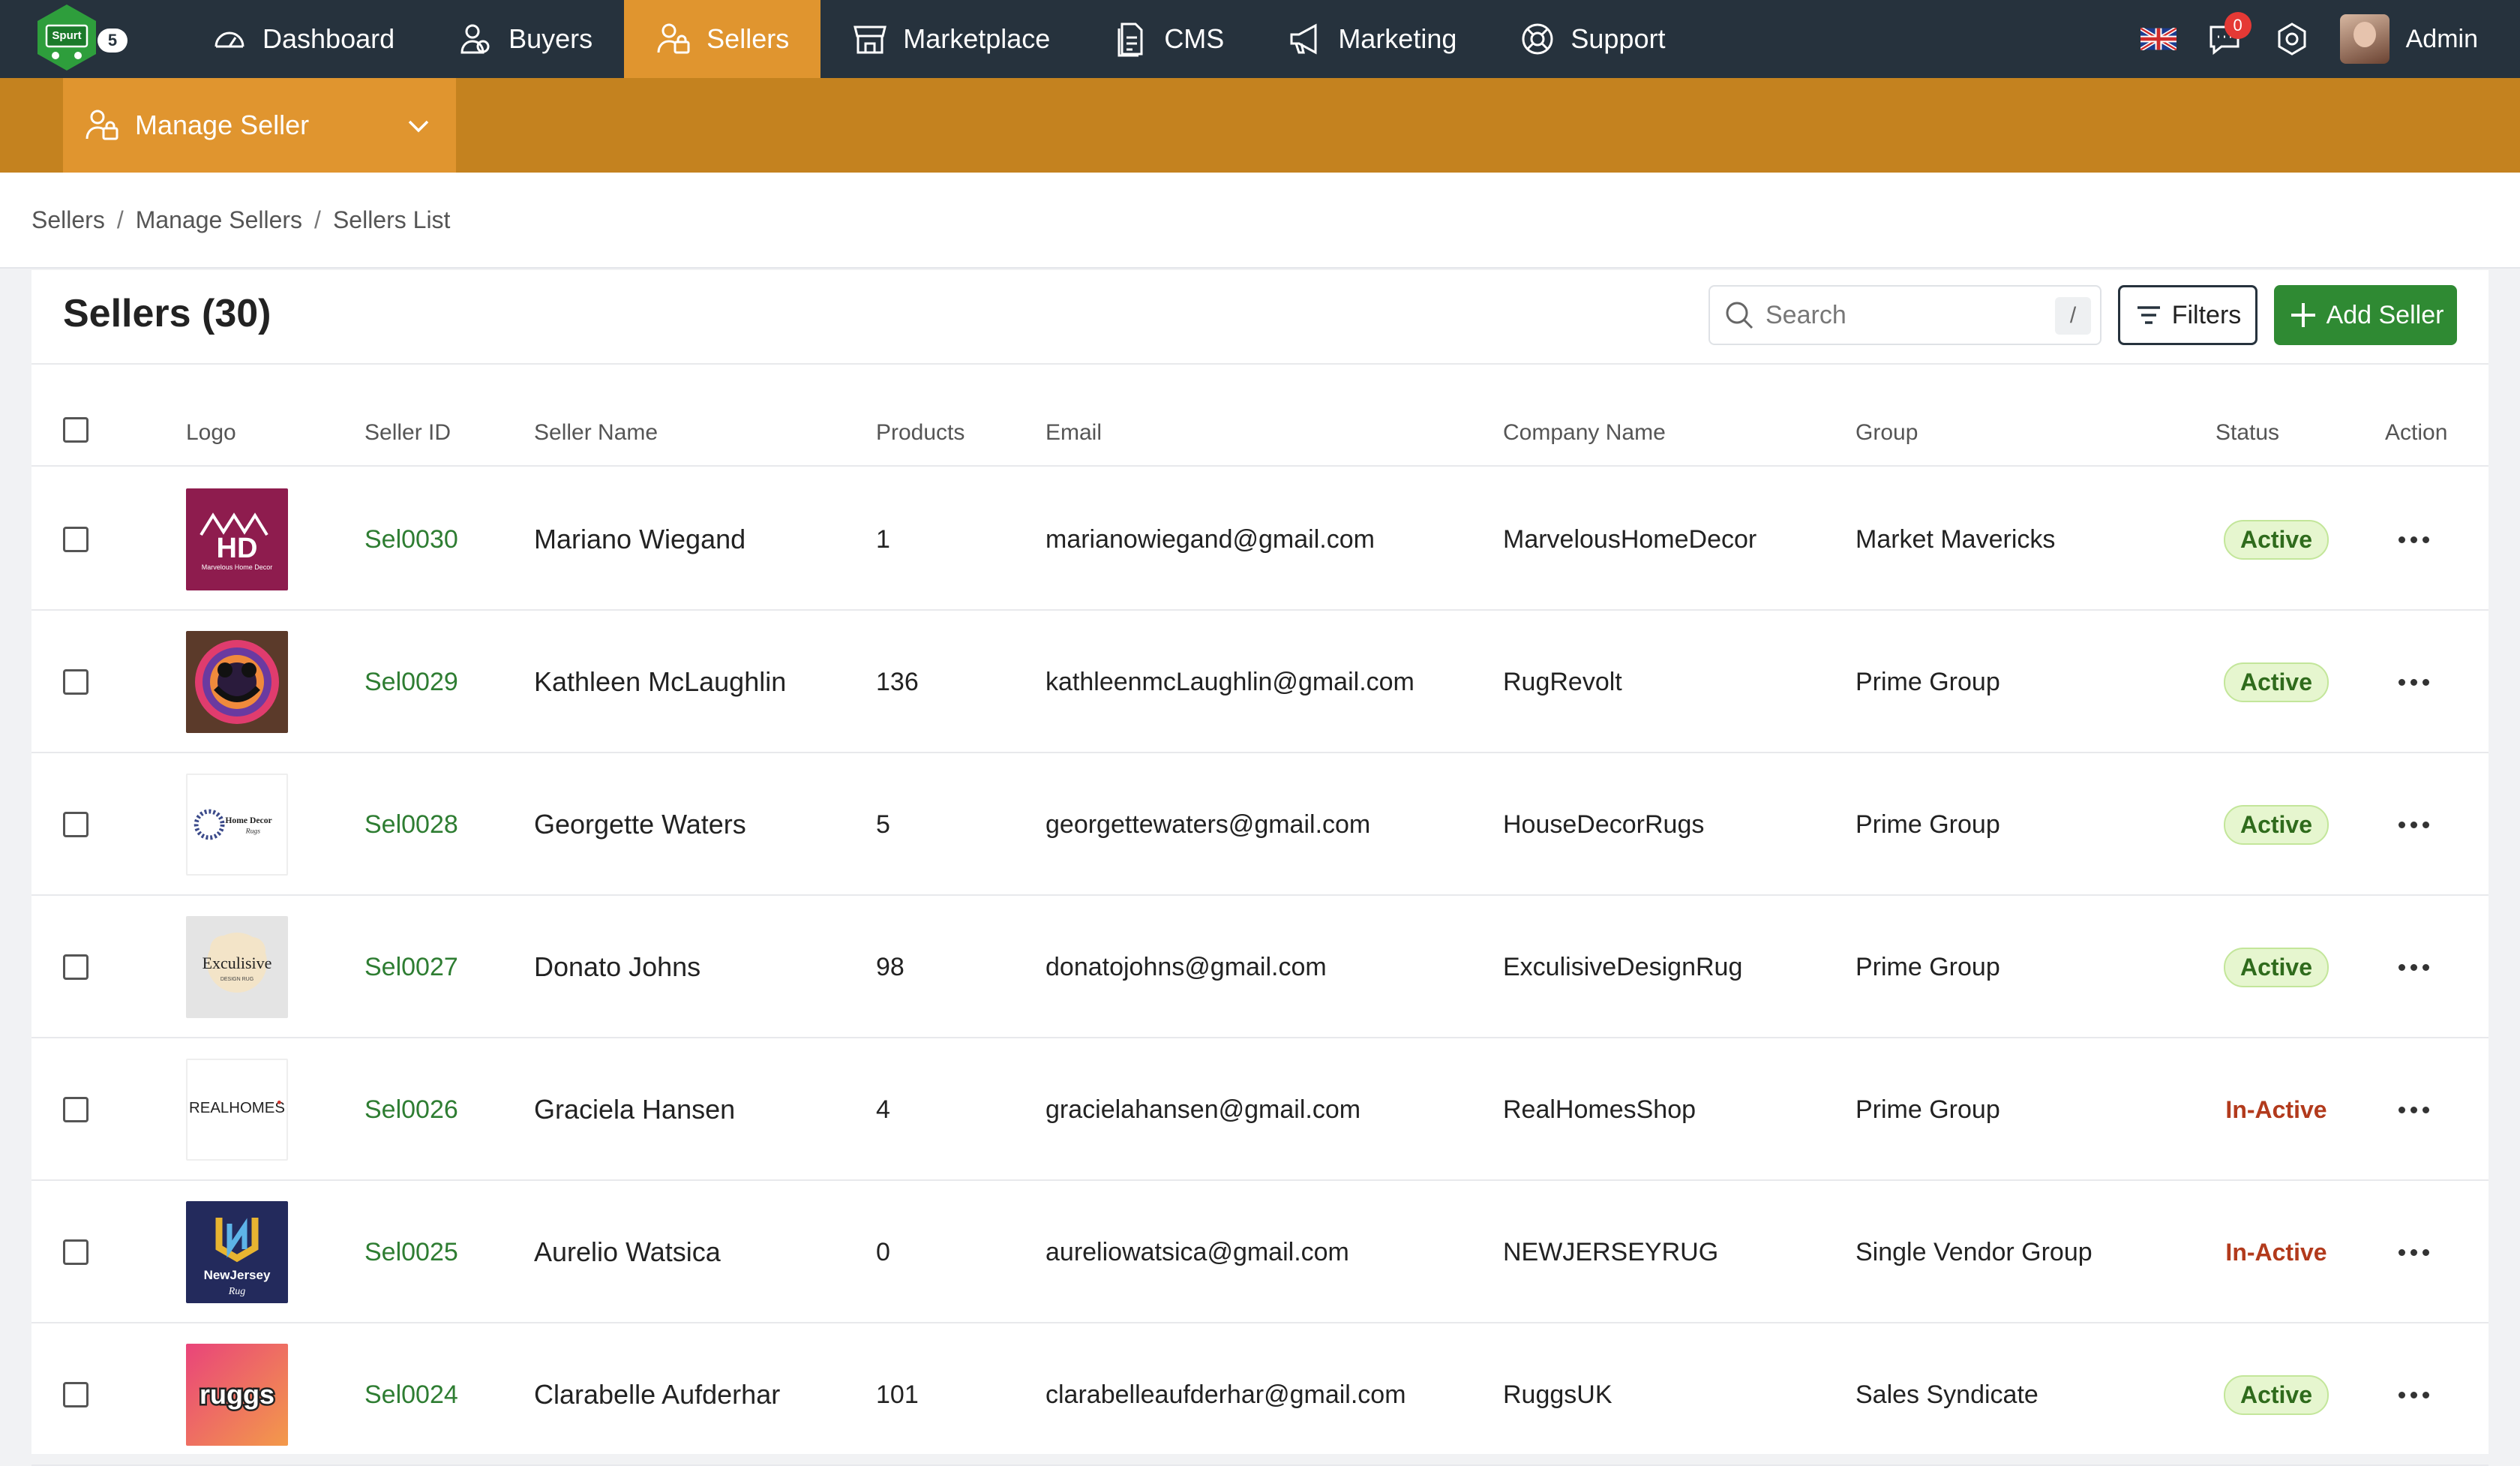 The image size is (2520, 1466). I want to click on logo-text: ruggs, so click(237, 1394).